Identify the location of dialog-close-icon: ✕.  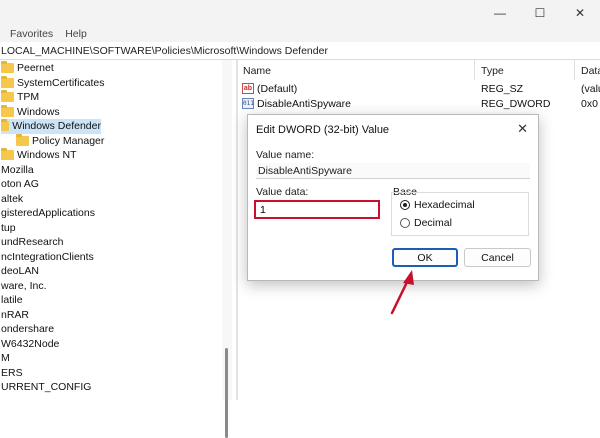
(522, 129).